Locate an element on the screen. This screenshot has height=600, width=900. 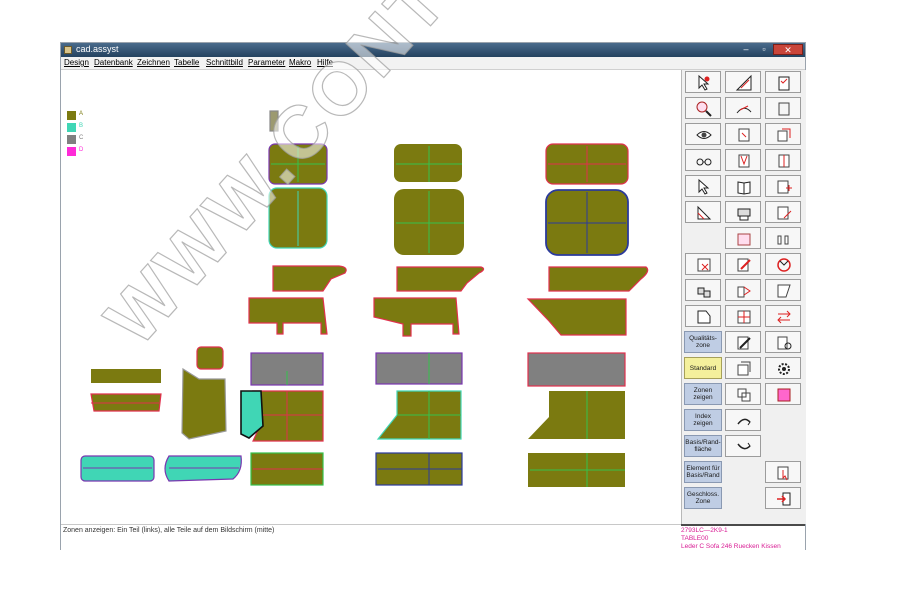
title-bar: cad.assyst – ▫ ✕ is located at coordinates (433, 50).